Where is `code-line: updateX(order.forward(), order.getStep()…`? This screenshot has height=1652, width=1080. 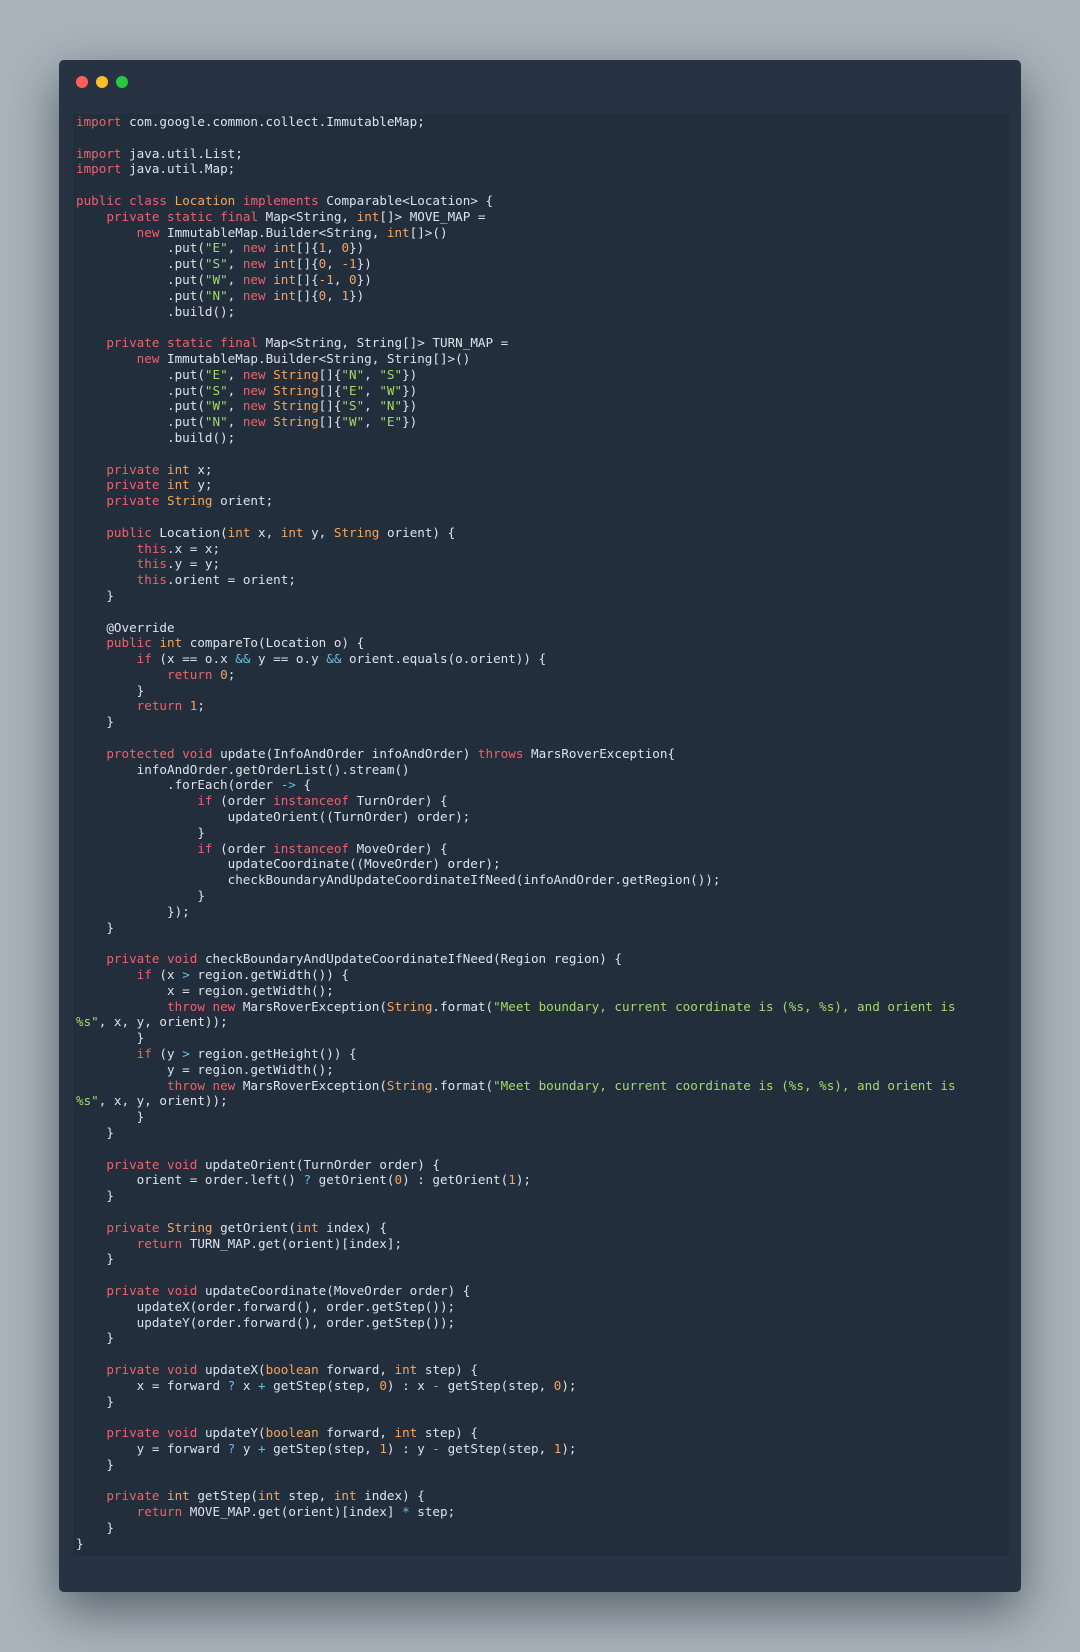 code-line: updateX(order.forward(), order.getStep()… is located at coordinates (266, 1306).